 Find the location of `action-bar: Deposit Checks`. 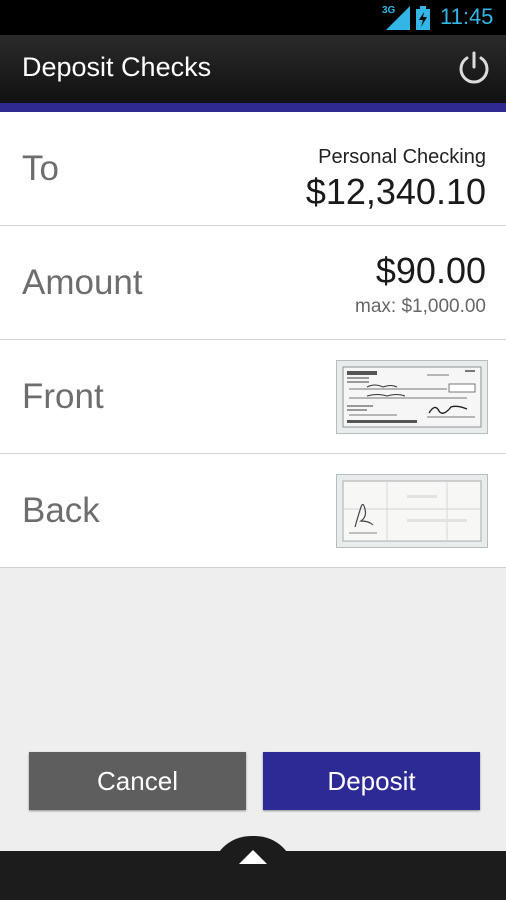

action-bar: Deposit Checks is located at coordinates (253, 69).